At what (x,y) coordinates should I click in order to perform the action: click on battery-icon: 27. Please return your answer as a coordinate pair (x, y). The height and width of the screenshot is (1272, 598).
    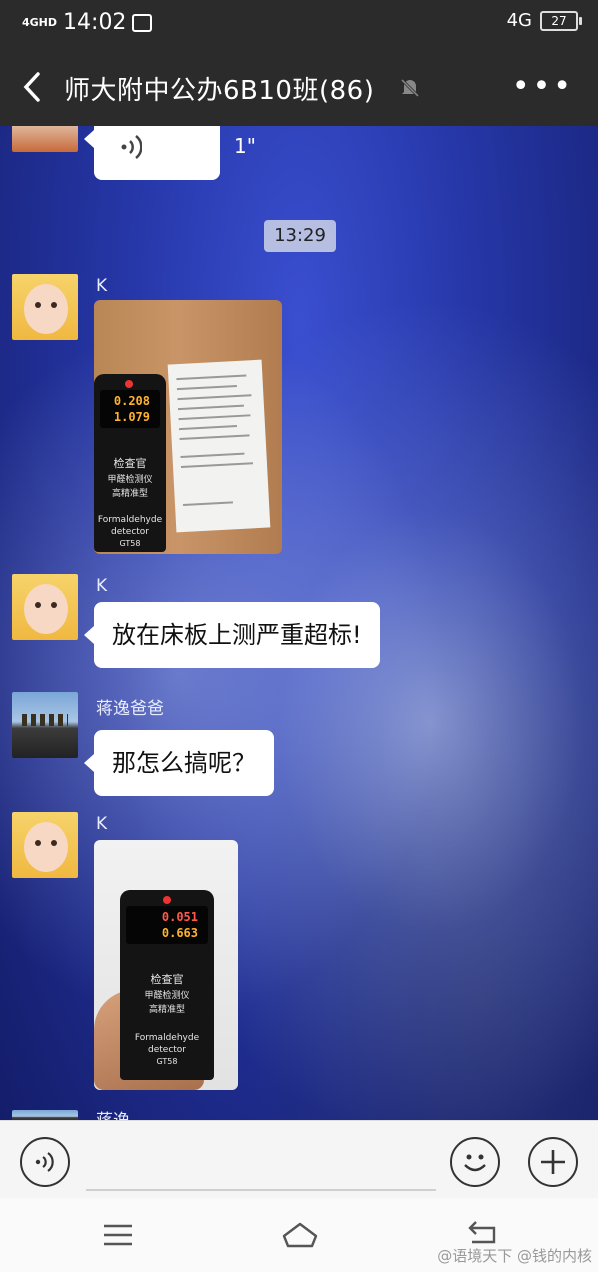
    Looking at the image, I should click on (561, 20).